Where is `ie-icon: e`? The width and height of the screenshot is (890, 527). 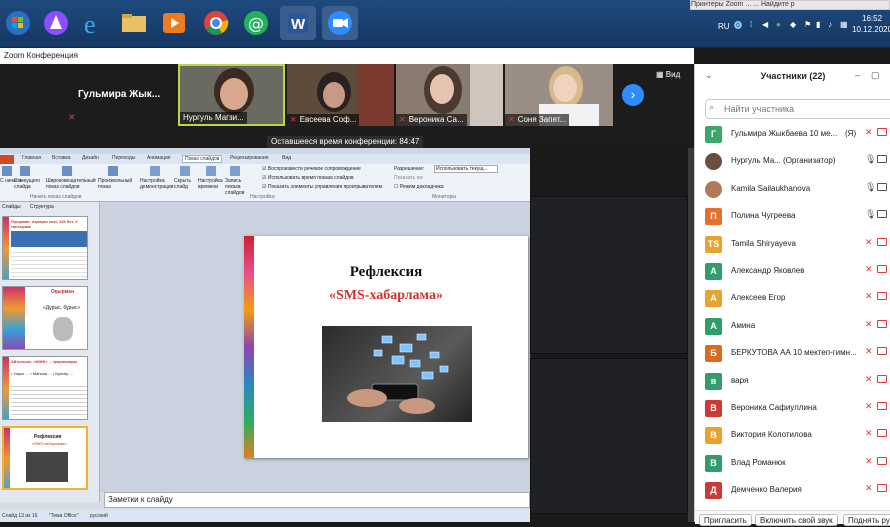
ie-icon: e is located at coordinates (94, 23).